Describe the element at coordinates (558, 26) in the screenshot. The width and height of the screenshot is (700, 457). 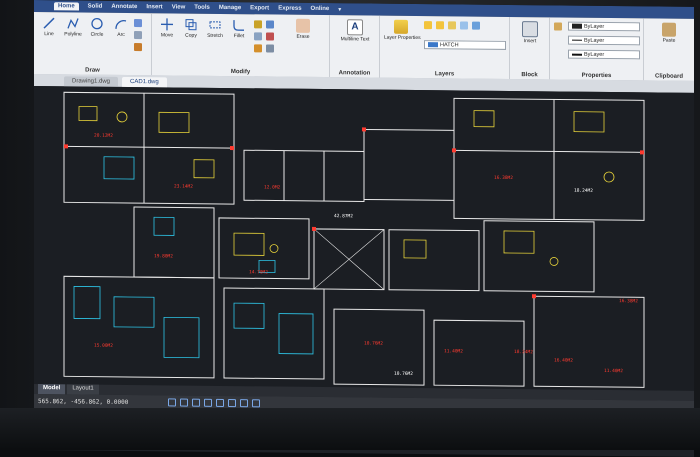
I see `match-properties-icon` at that location.